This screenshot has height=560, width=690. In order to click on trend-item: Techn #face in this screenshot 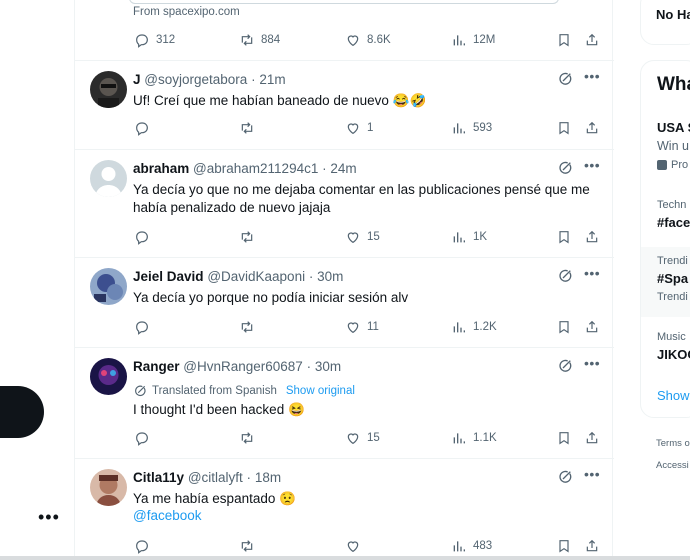, I will do `click(665, 217)`.